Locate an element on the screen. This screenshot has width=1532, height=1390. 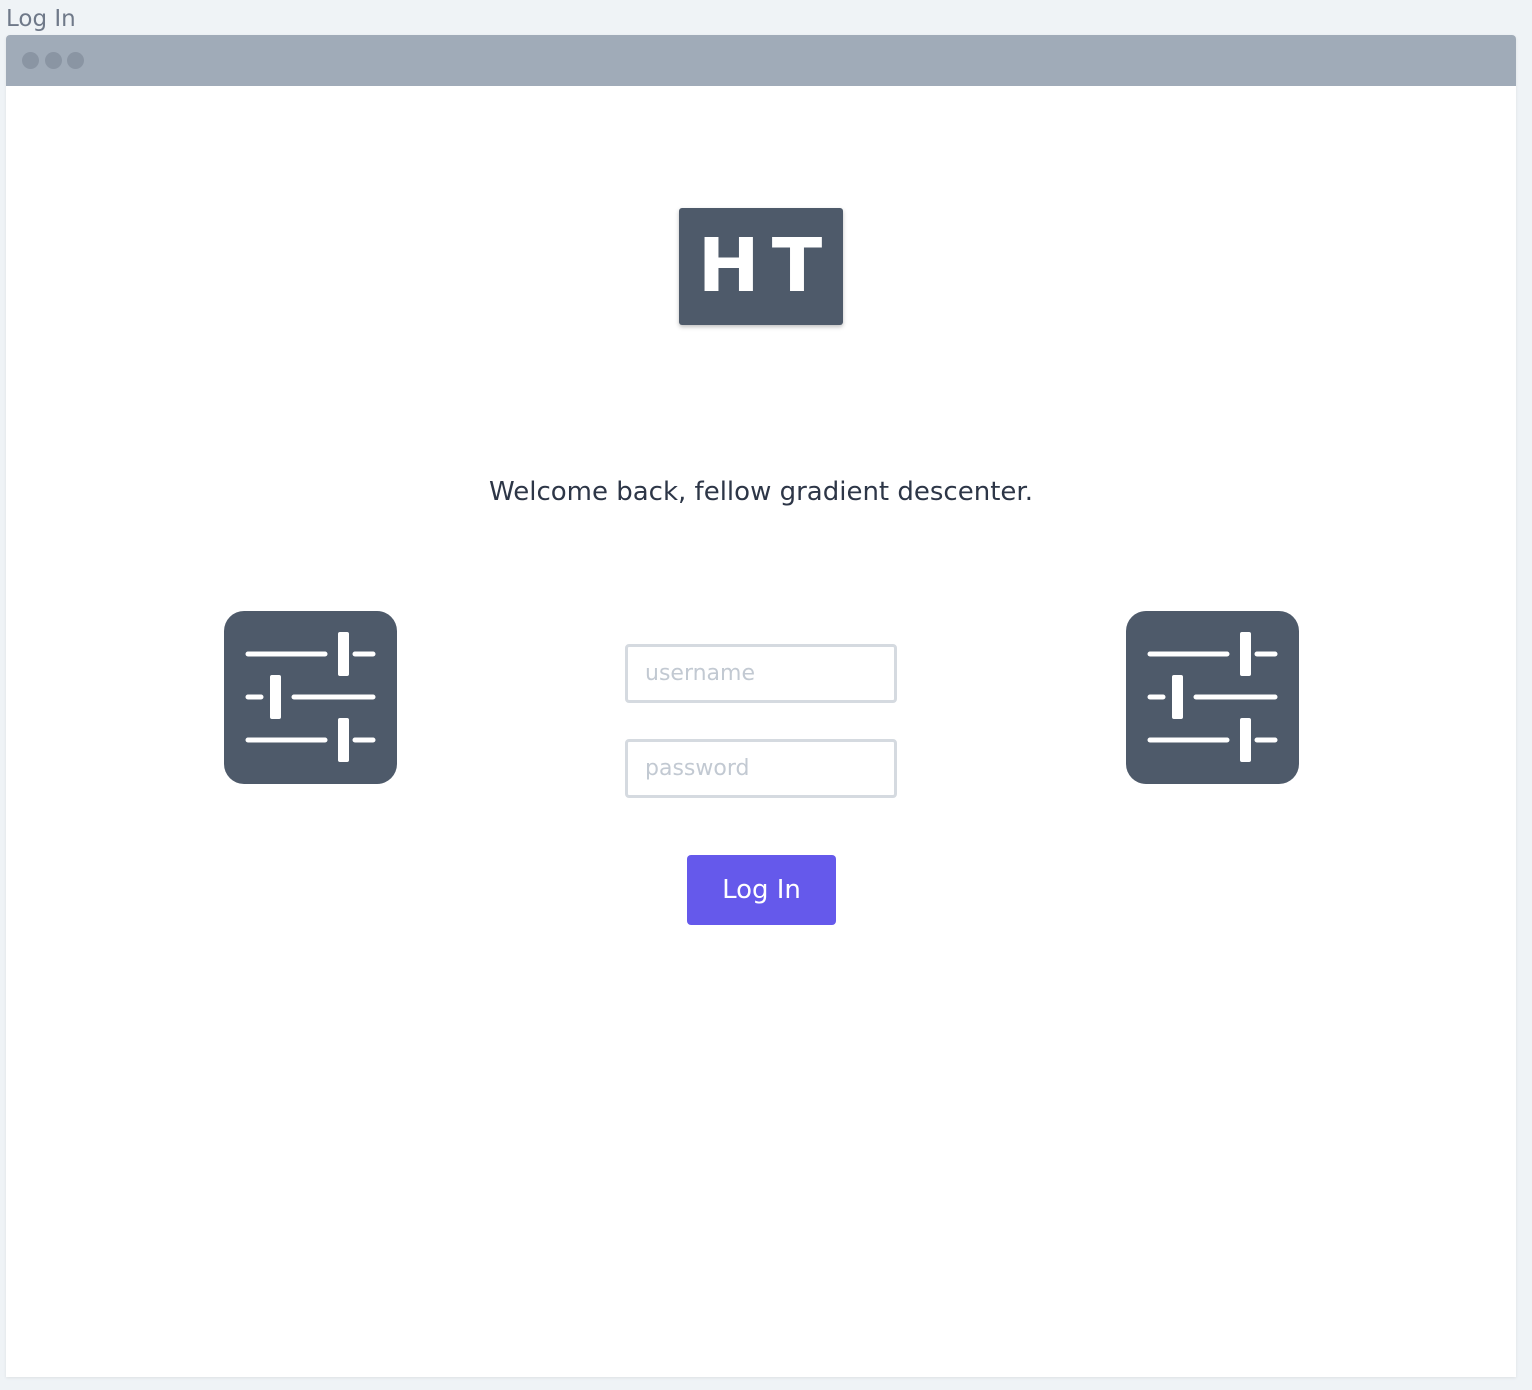
page-title: Log In is located at coordinates (41, 19).